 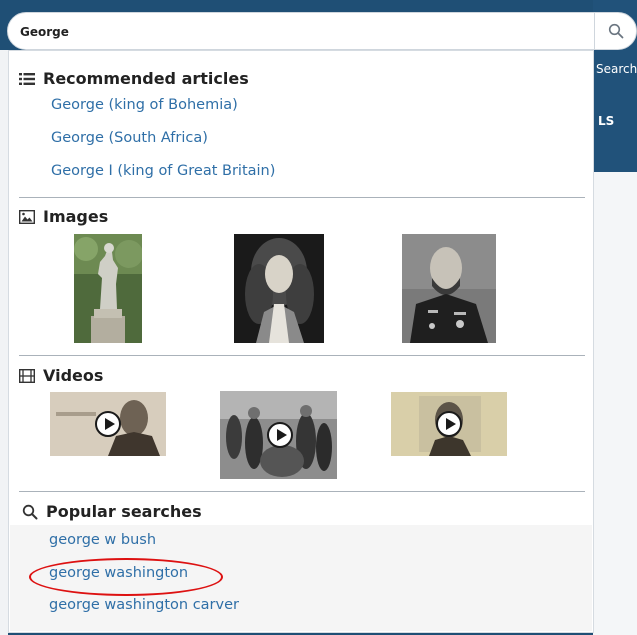 What do you see at coordinates (27, 216) in the screenshot?
I see `image-icon` at bounding box center [27, 216].